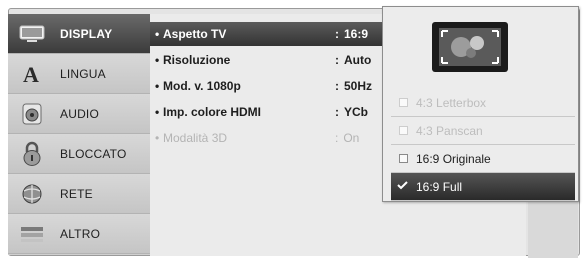 The height and width of the screenshot is (262, 587). I want to click on language-icon: A, so click(32, 74).